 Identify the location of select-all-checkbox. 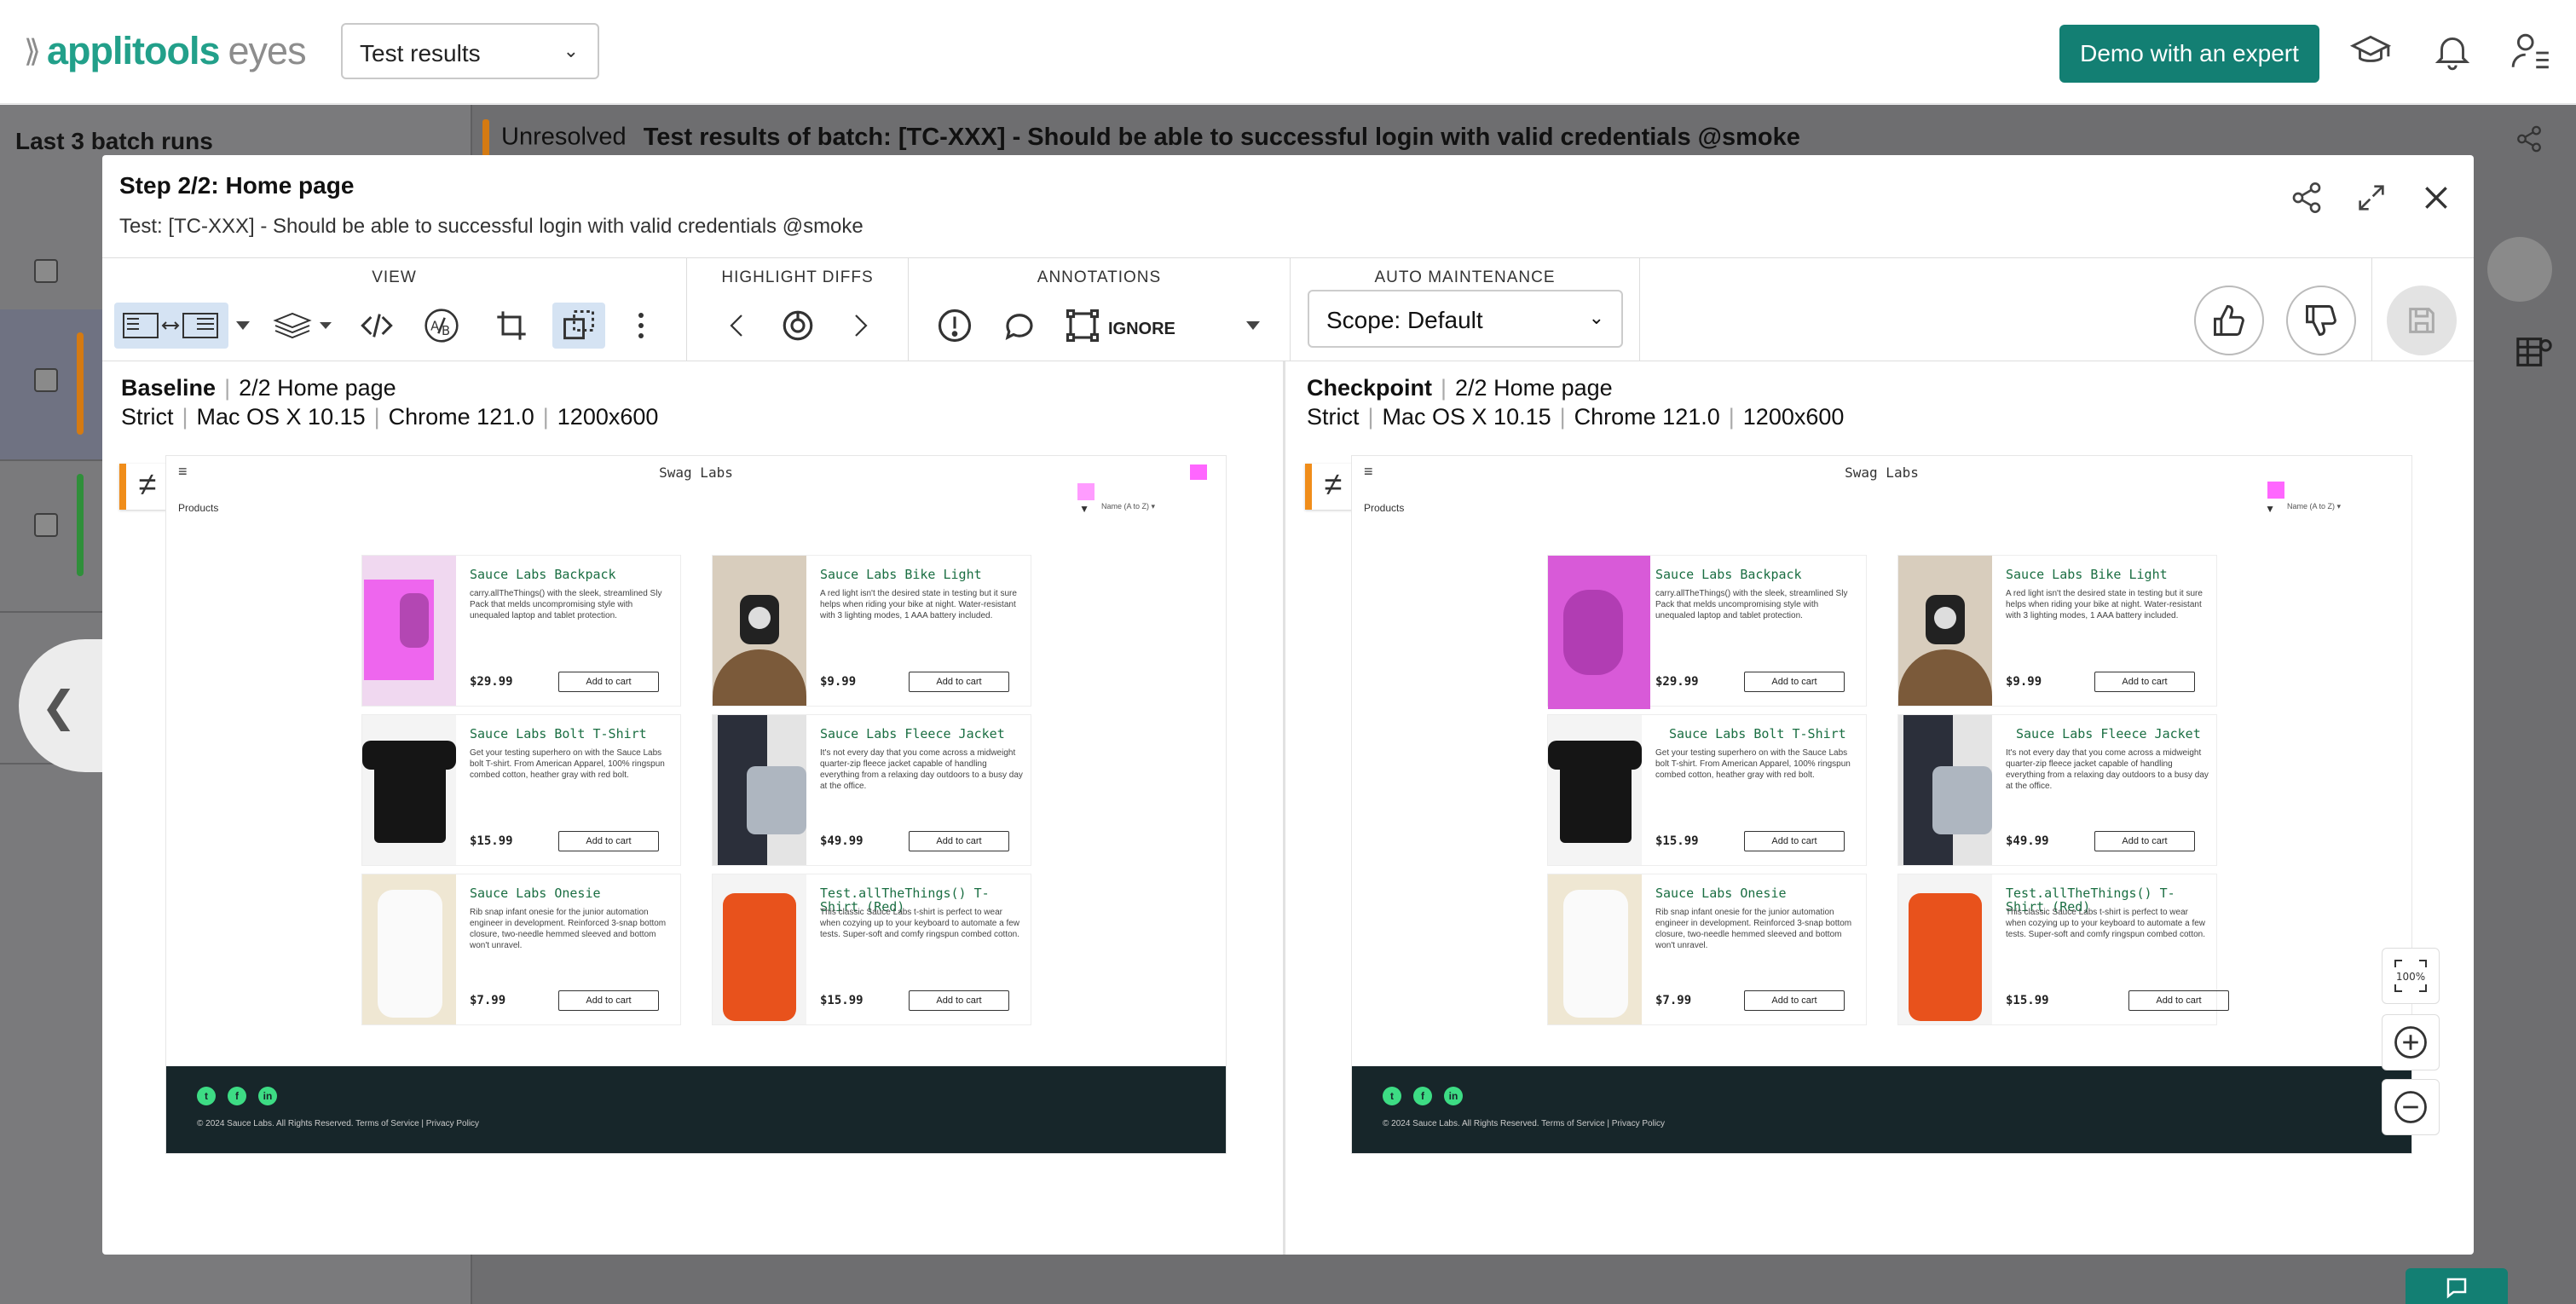
(46, 271).